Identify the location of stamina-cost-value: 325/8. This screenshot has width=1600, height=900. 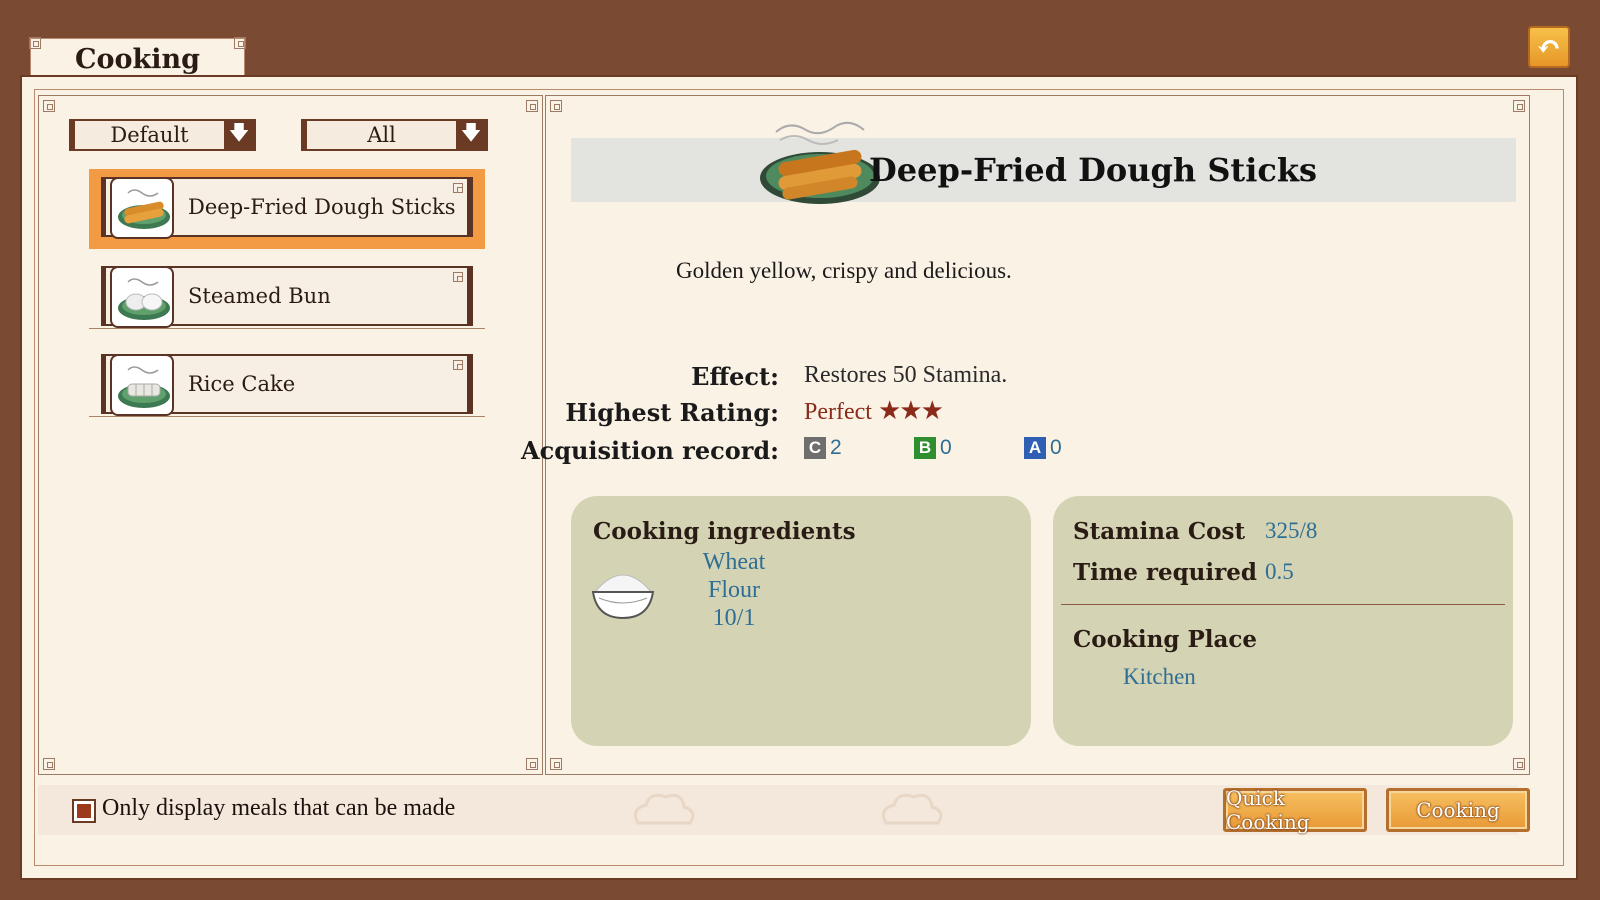
(1291, 530).